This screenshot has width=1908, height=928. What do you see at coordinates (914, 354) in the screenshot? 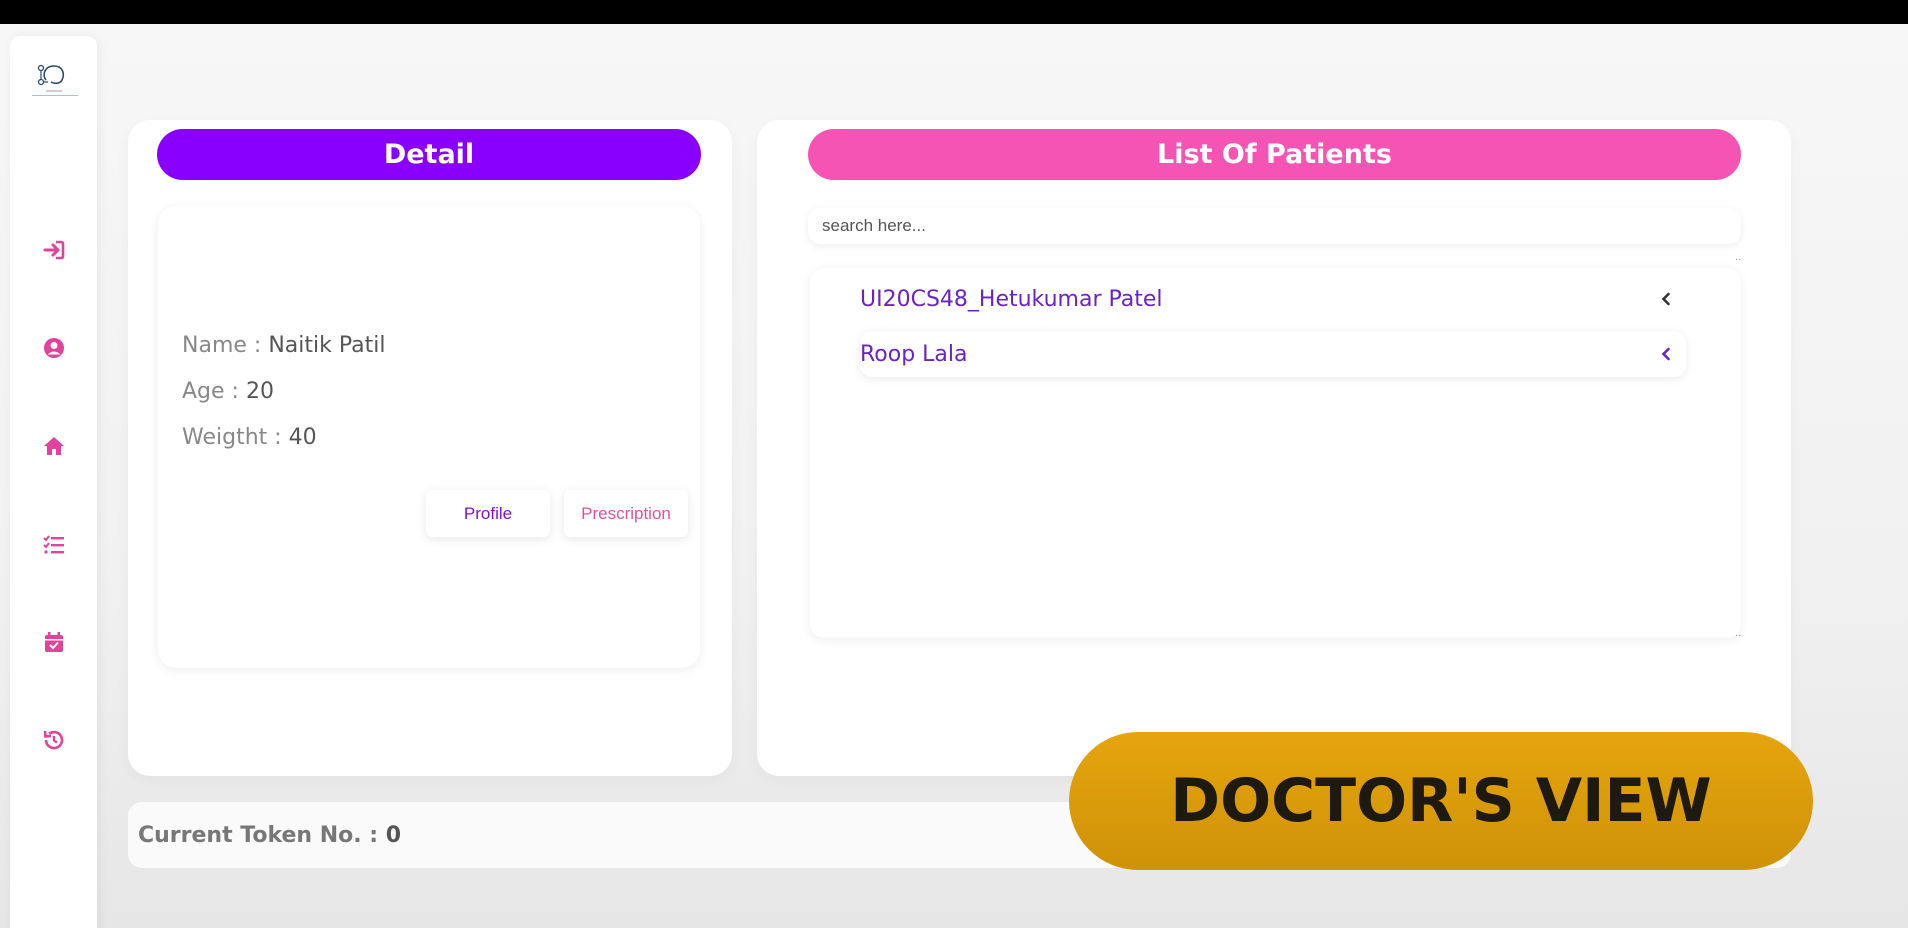
I see `patient-name: Roop Lala` at bounding box center [914, 354].